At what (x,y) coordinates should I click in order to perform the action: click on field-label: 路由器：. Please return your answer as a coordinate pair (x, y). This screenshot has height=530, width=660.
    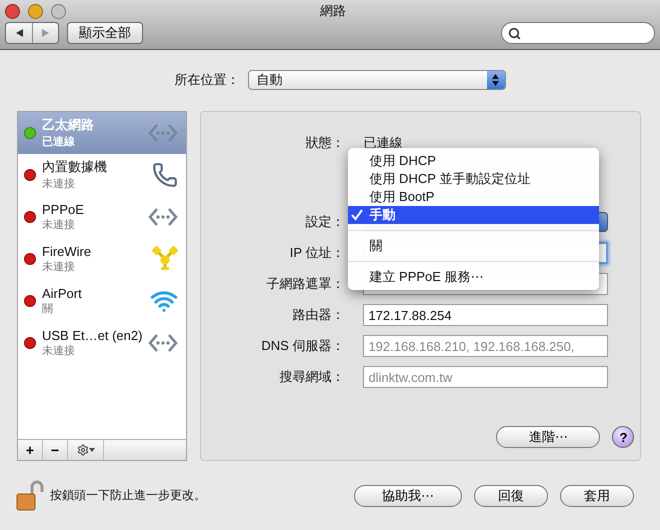
    Looking at the image, I should click on (318, 315).